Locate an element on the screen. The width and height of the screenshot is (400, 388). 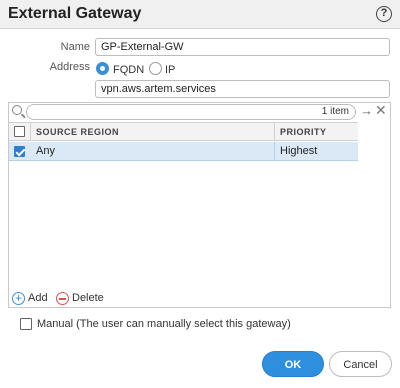
column-source-region: SOURCE REGION is located at coordinates (77, 132).